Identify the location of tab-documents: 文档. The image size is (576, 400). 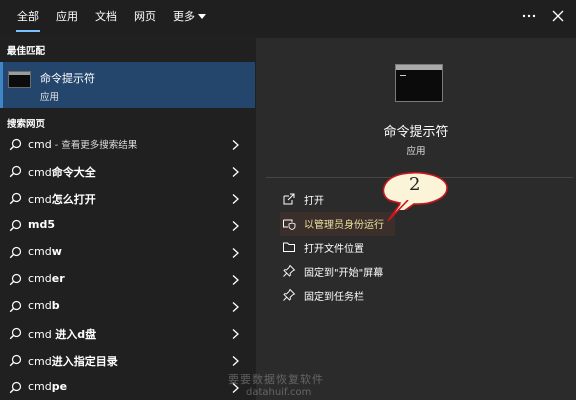
(106, 17).